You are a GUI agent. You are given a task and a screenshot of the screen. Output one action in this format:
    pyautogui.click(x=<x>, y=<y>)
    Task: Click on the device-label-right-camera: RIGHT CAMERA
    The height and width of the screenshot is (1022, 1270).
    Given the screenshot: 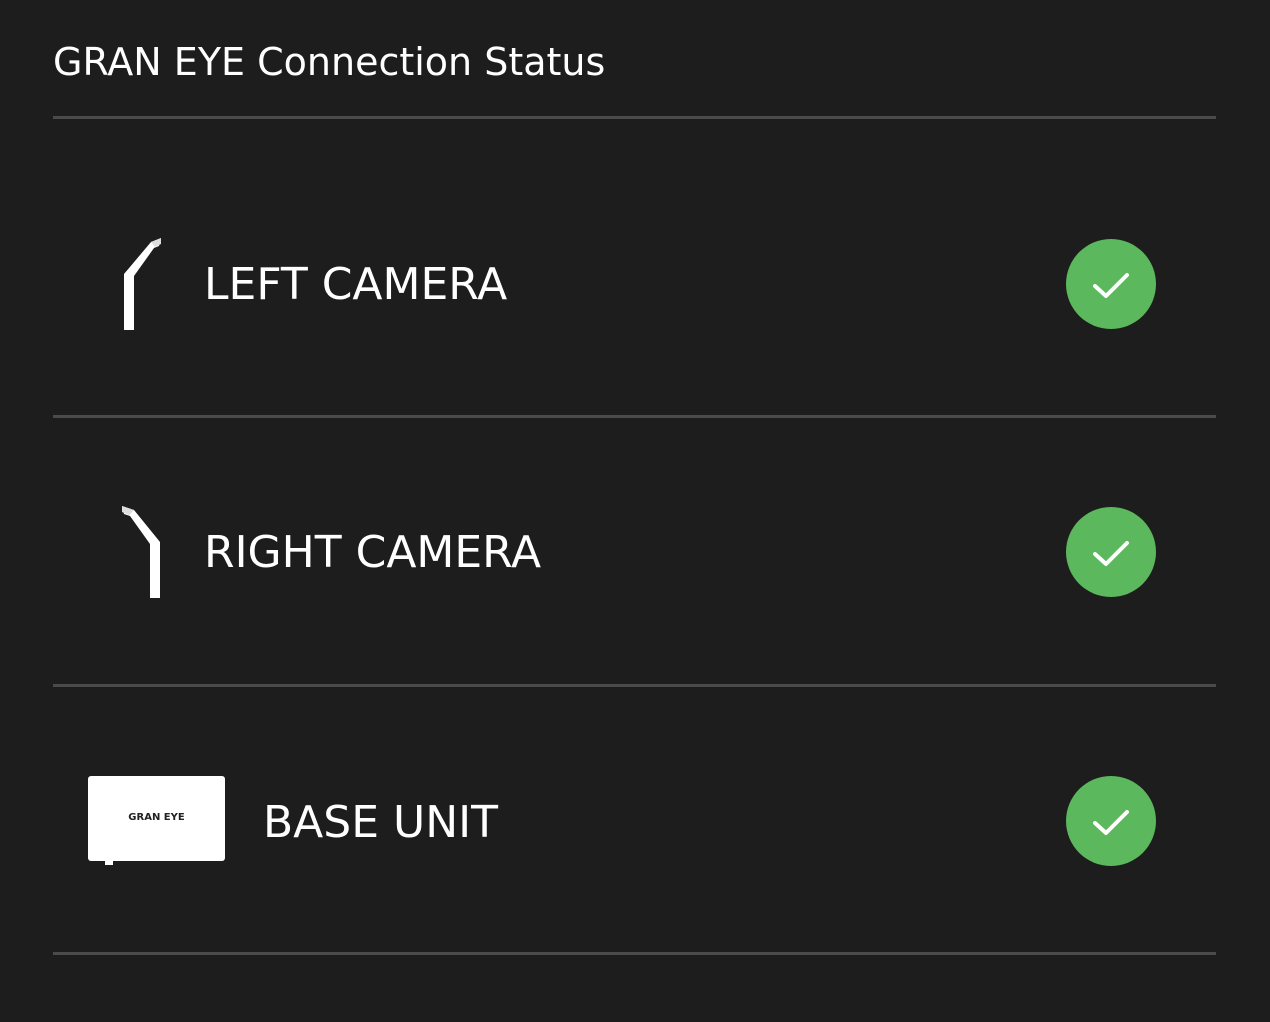 What is the action you would take?
    pyautogui.click(x=373, y=552)
    